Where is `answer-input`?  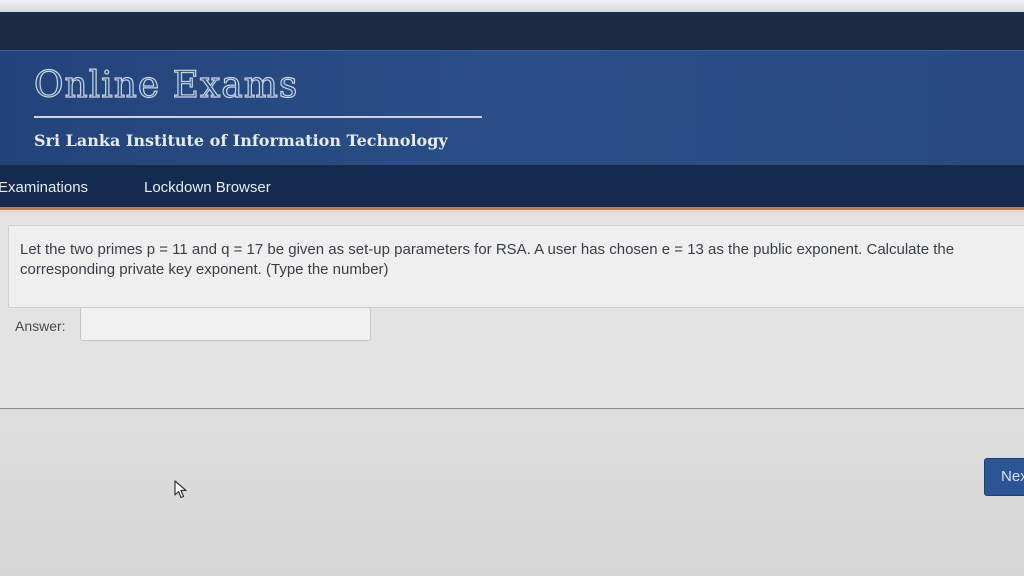 answer-input is located at coordinates (225, 324).